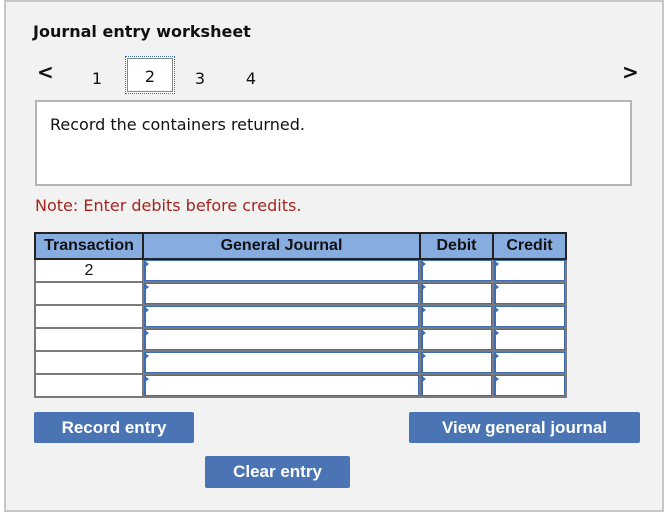 Image resolution: width=666 pixels, height=516 pixels. Describe the element at coordinates (114, 427) in the screenshot. I see `record-entry-button: Record entry` at that location.